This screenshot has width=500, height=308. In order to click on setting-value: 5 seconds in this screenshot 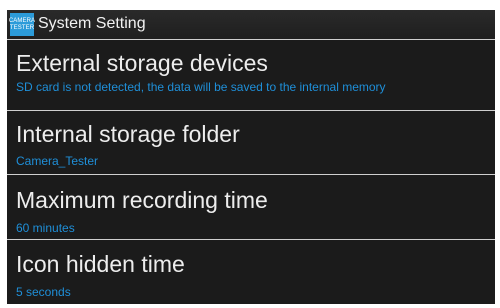, I will do `click(43, 292)`.